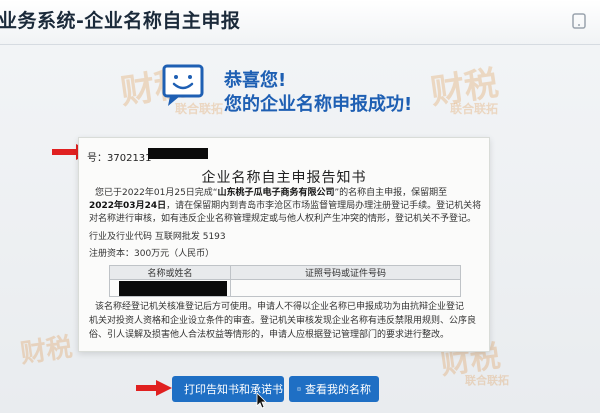  I want to click on view-my-name-button: 查看我的名称, so click(334, 389).